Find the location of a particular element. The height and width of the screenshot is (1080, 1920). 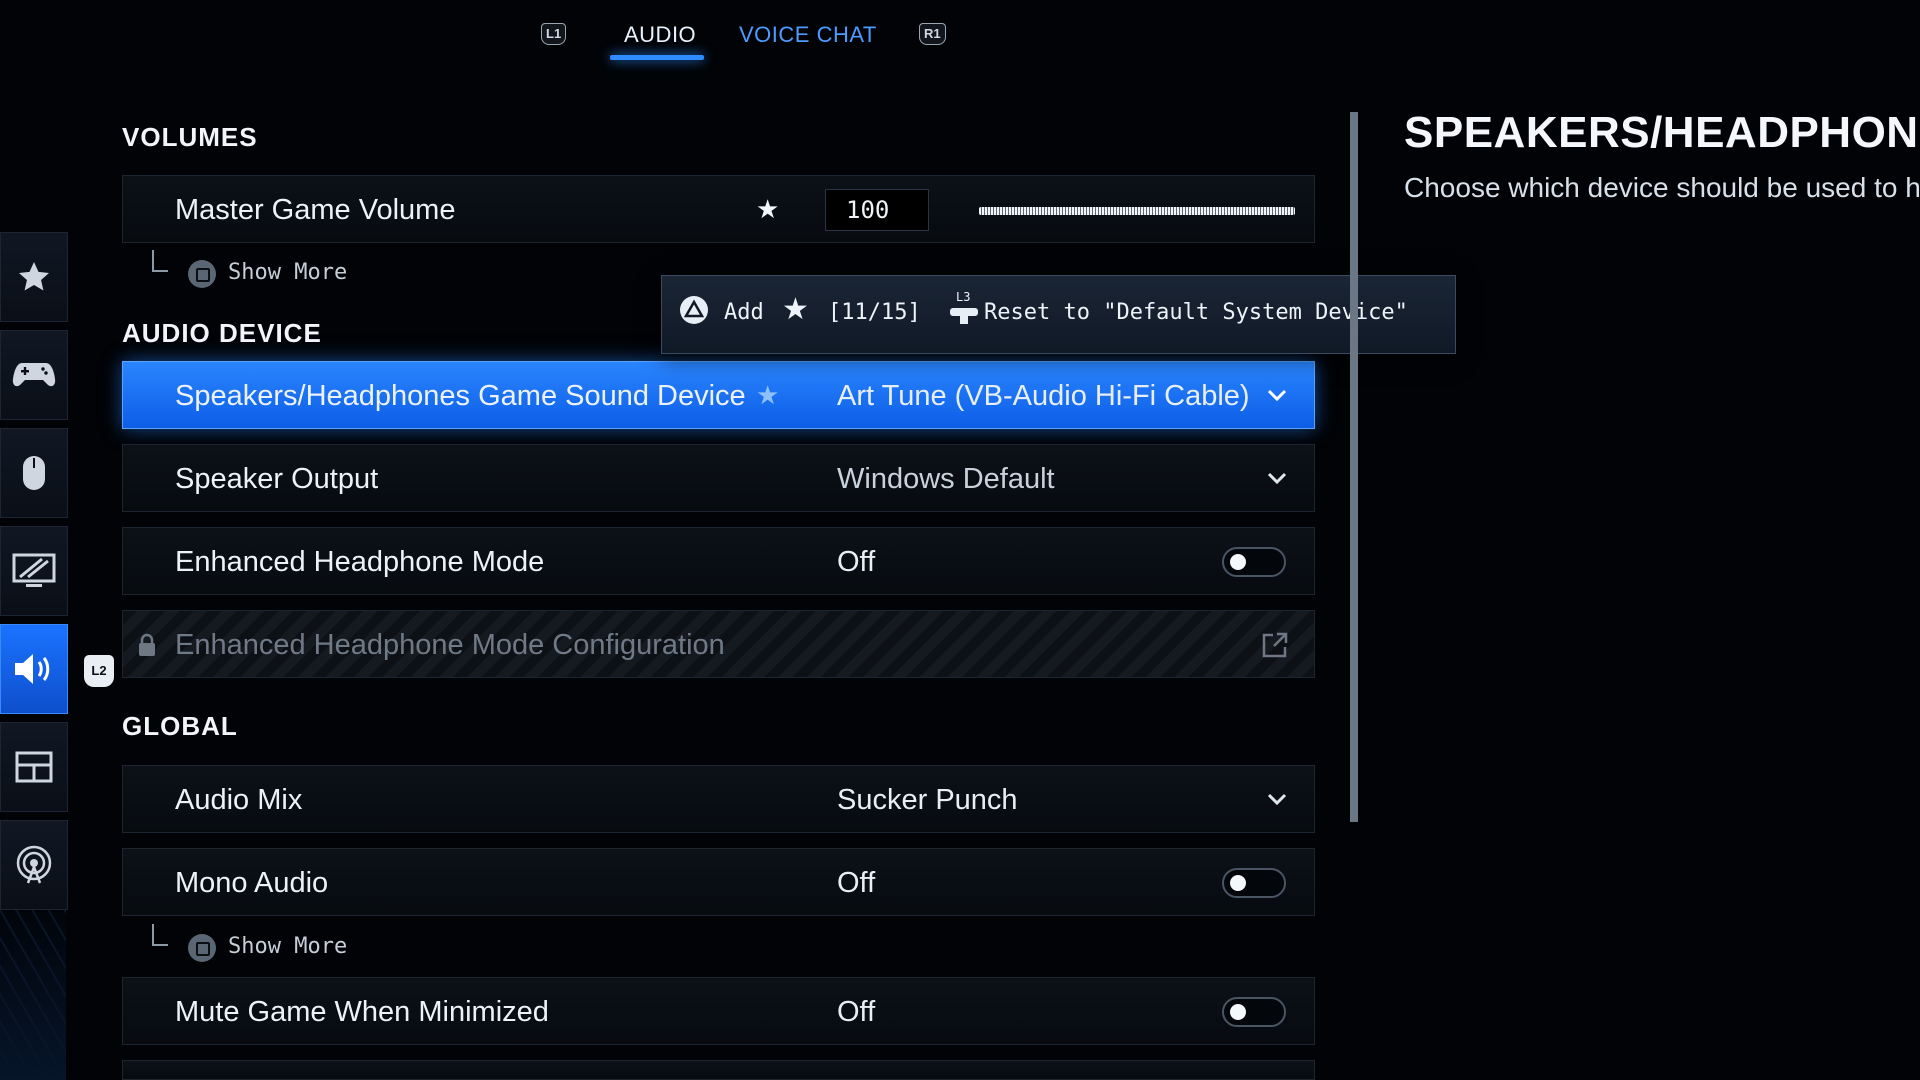

section-title-audio-device: AUDIO DEVICE is located at coordinates (222, 333).